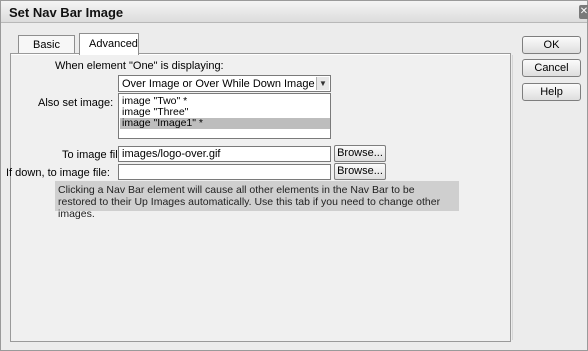 The width and height of the screenshot is (588, 351). I want to click on ok-button: OK, so click(551, 45).